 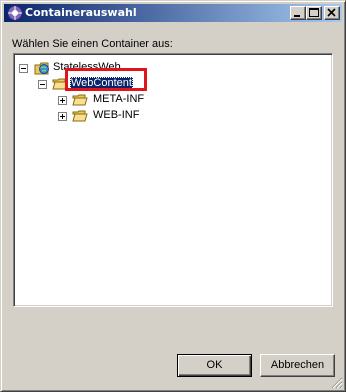 I want to click on minimize-button, so click(x=298, y=13).